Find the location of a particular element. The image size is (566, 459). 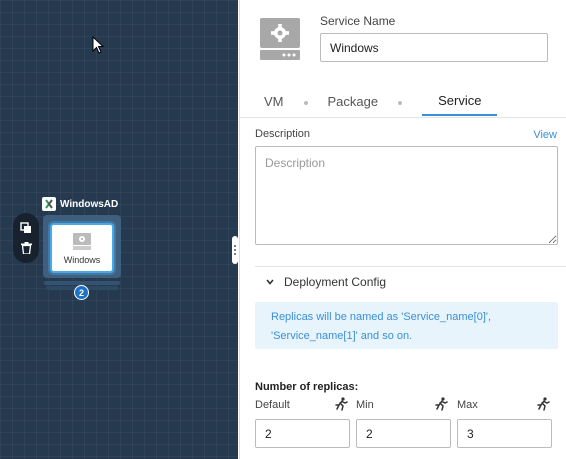

app-label: WindowsAD is located at coordinates (80, 204).